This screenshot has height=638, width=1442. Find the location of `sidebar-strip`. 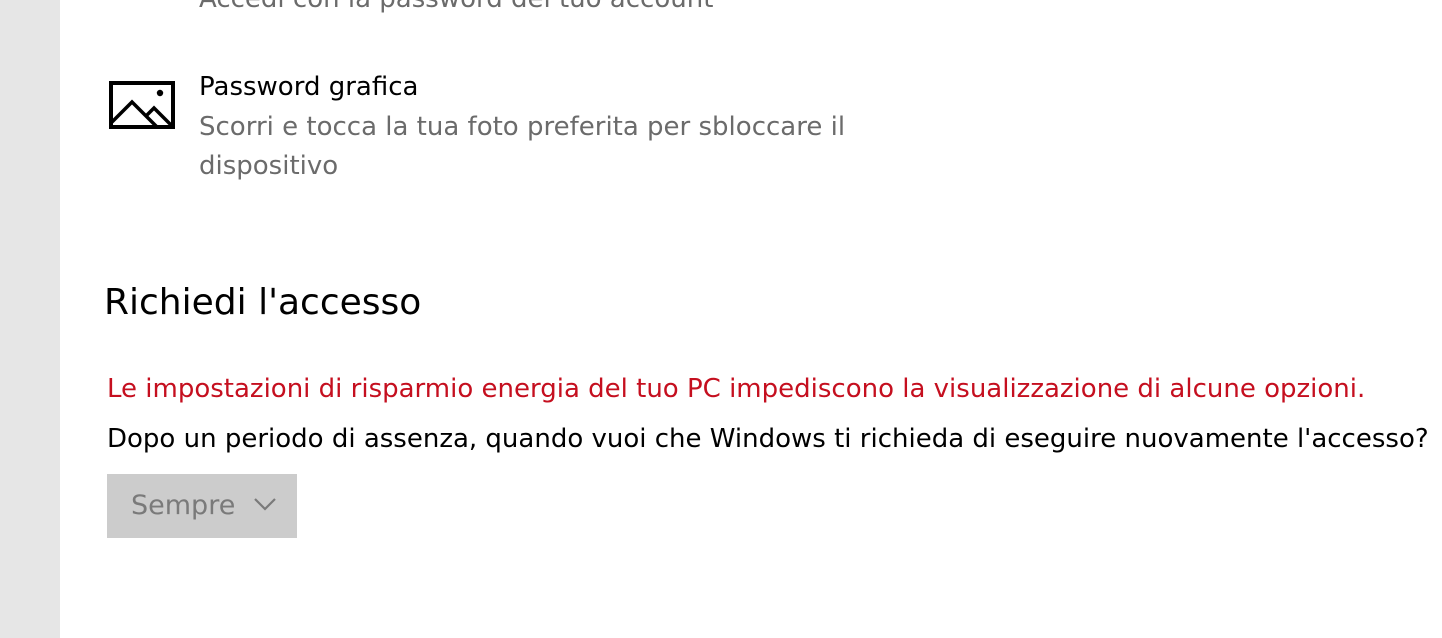

sidebar-strip is located at coordinates (30, 319).